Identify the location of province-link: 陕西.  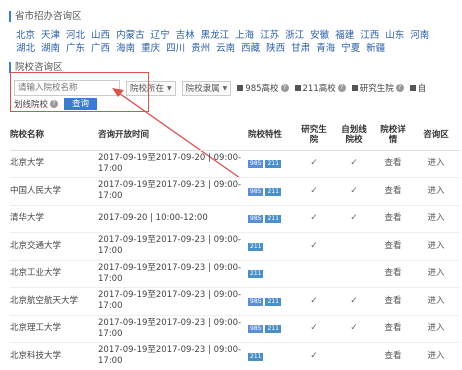
(275, 48).